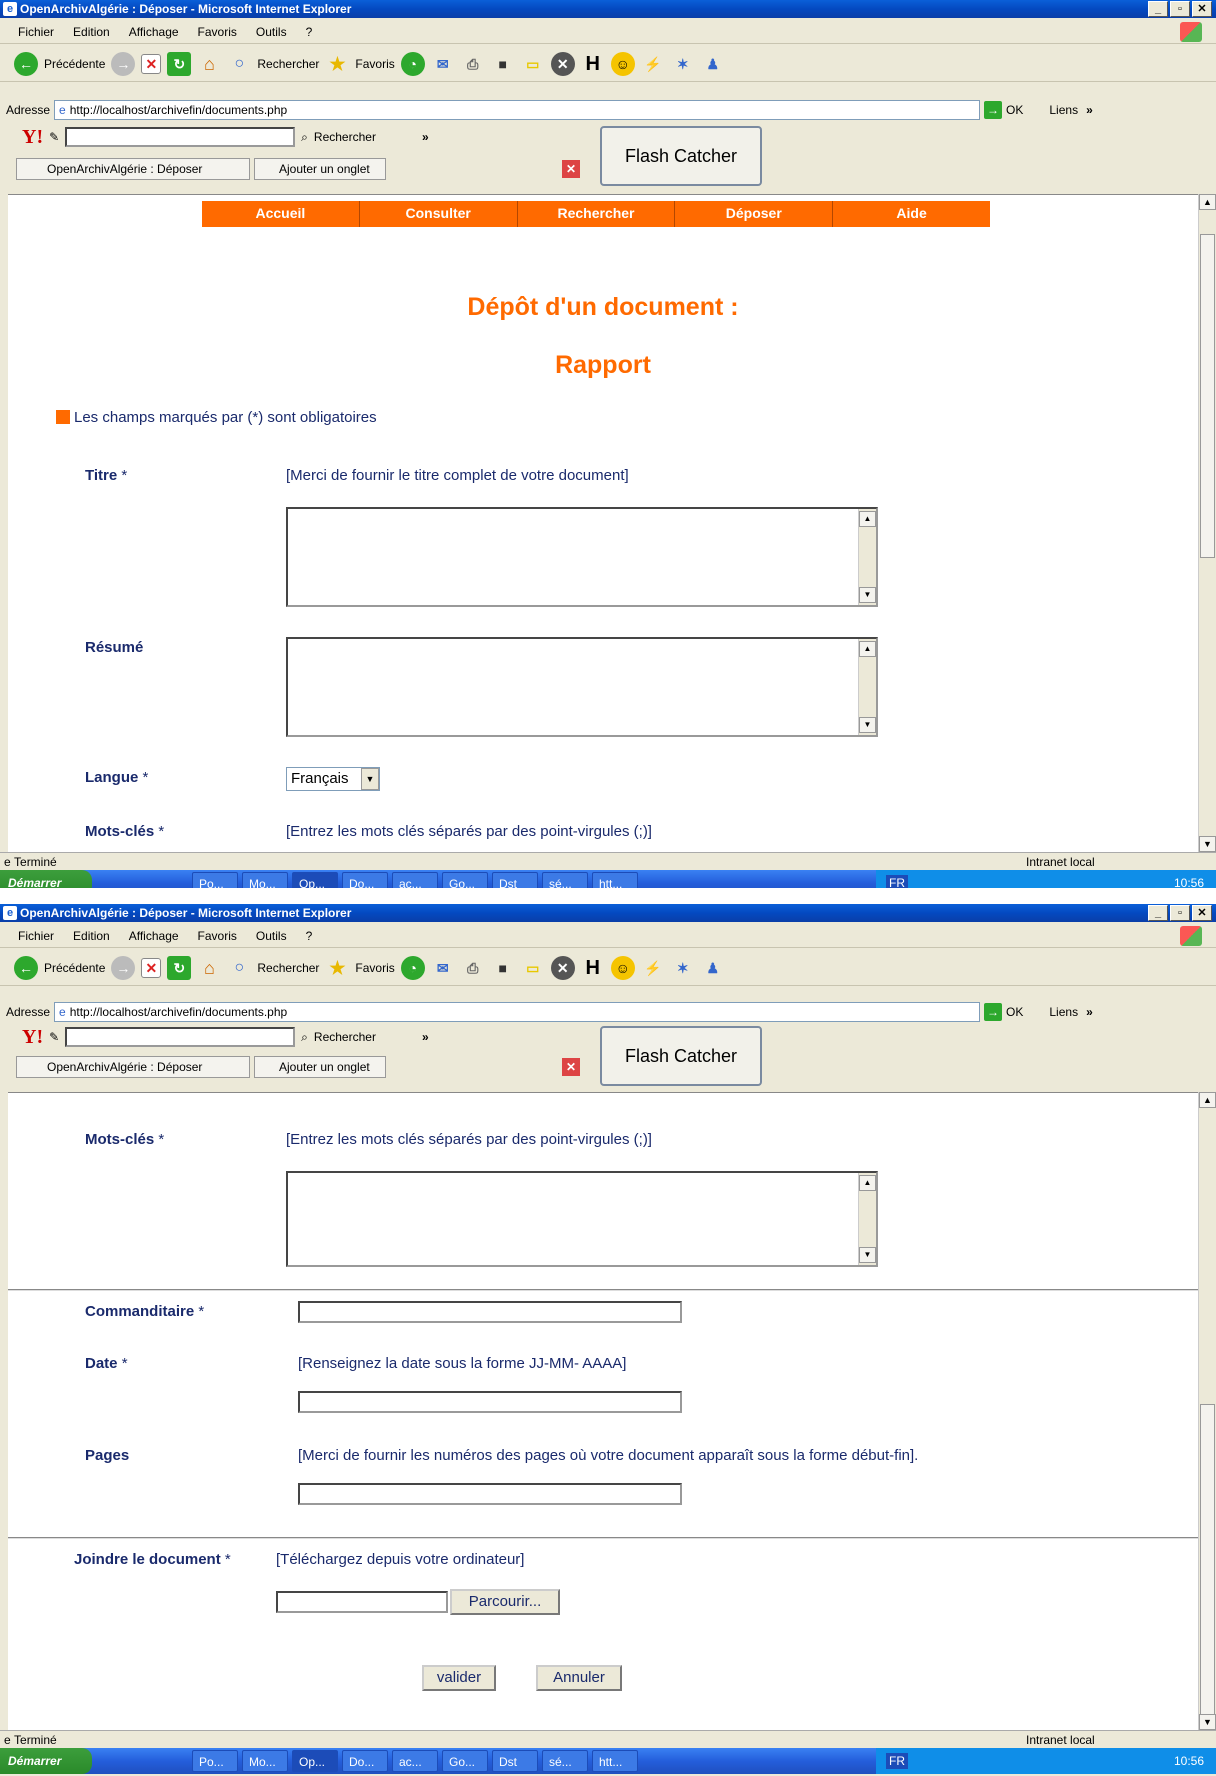 This screenshot has width=1216, height=1776. I want to click on tools-icon: ✶, so click(683, 968).